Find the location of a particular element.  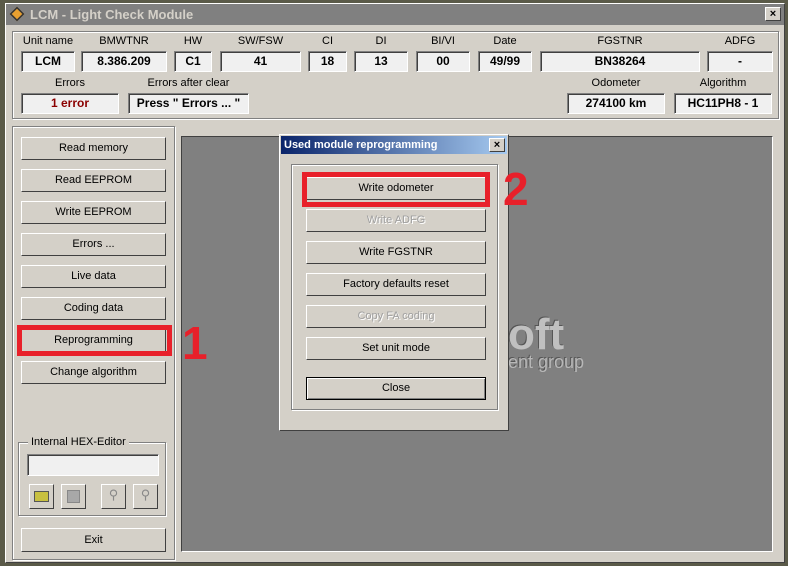

logo-subtext: ent group is located at coordinates (546, 362).